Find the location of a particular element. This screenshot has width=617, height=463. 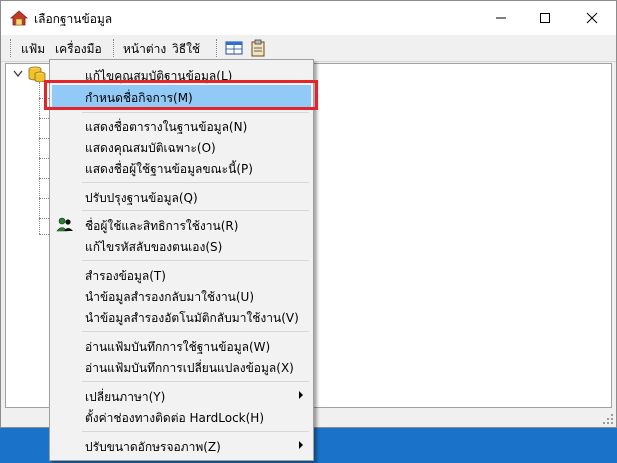

minimize-button is located at coordinates (501, 18).